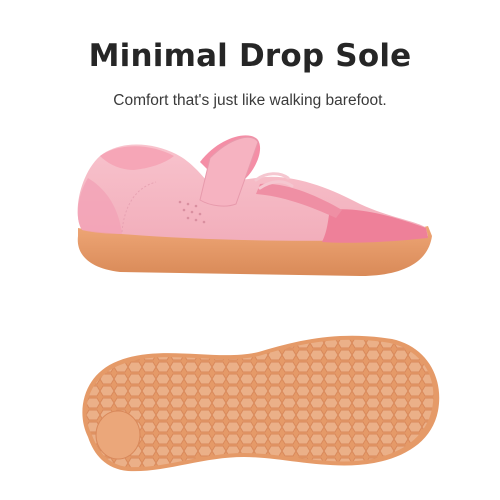 This screenshot has height=500, width=500. Describe the element at coordinates (250, 56) in the screenshot. I see `headline: Minimal Drop Sole` at that location.